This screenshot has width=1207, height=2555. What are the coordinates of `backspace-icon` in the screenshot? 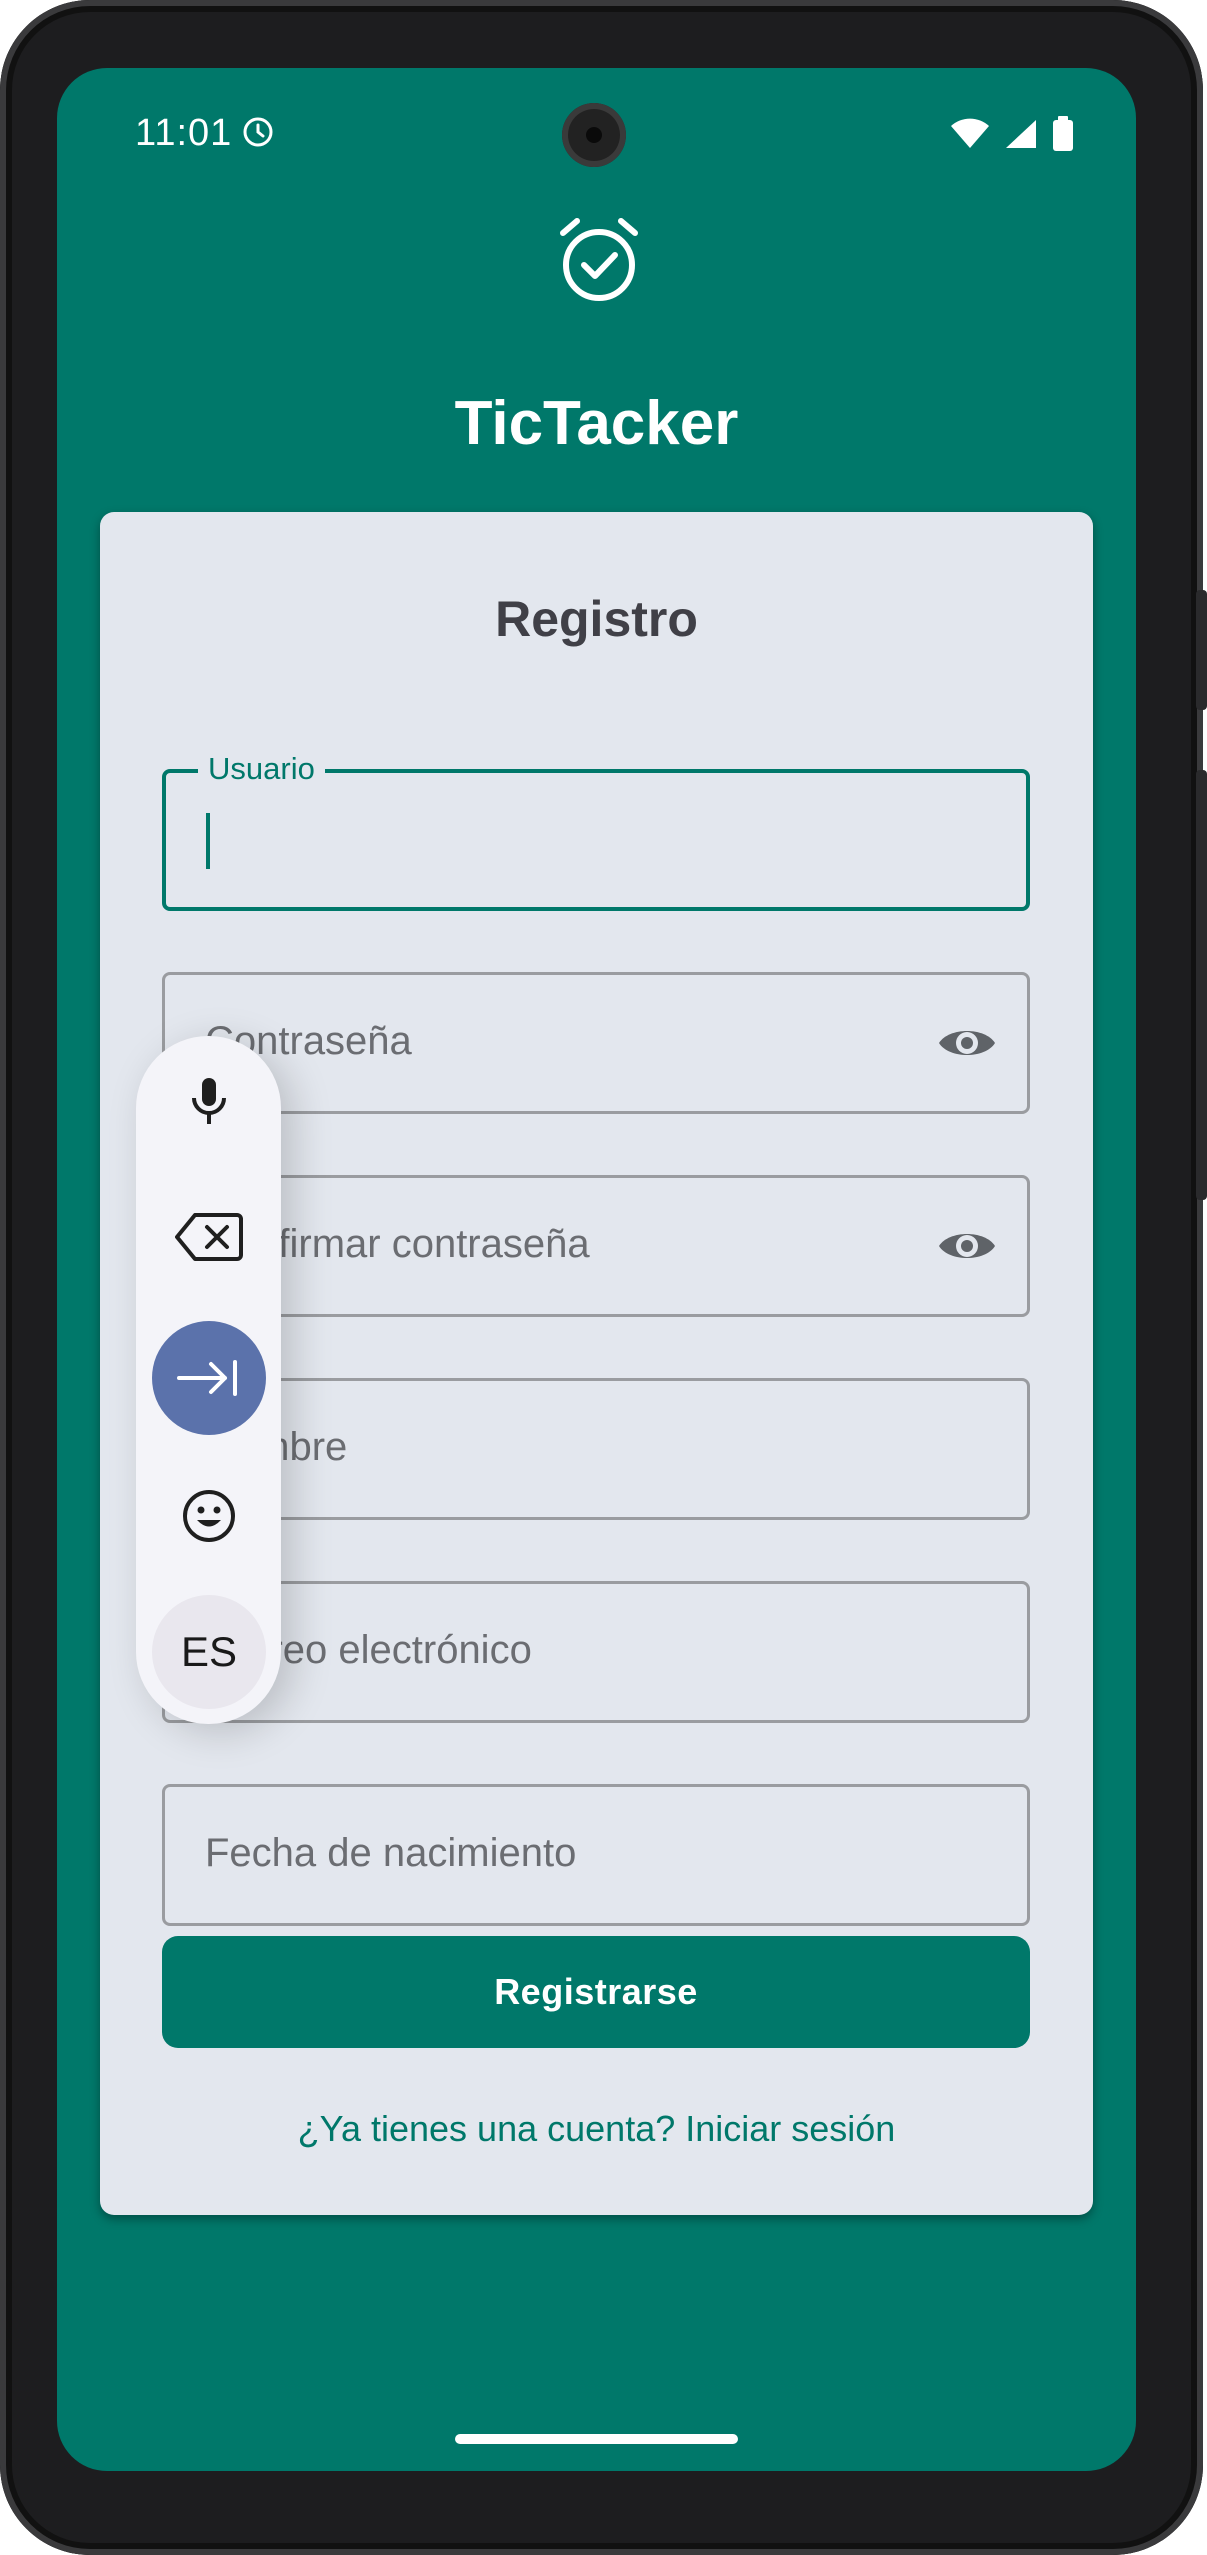 It's located at (209, 1237).